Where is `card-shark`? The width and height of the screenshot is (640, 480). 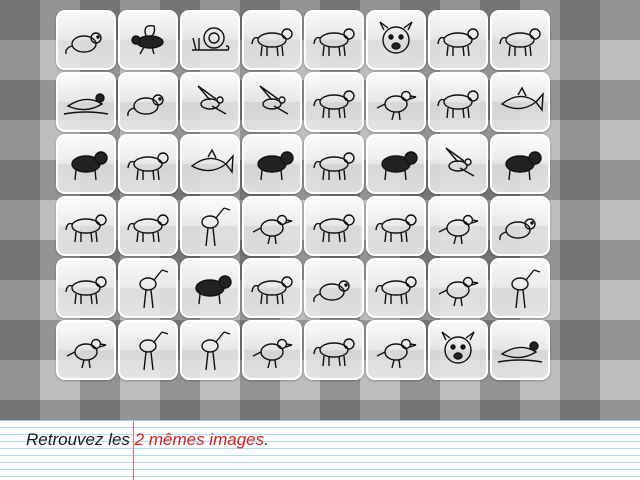
card-shark is located at coordinates (520, 102).